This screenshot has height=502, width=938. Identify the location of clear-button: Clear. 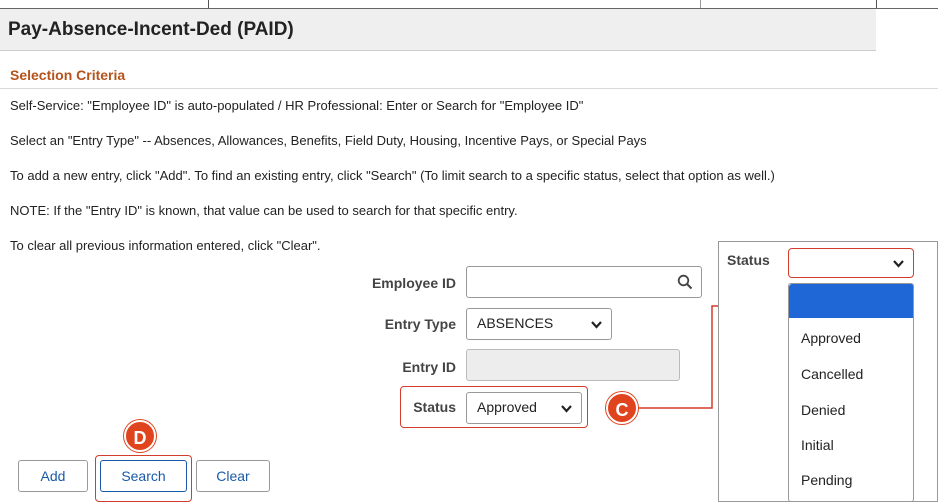
(233, 476).